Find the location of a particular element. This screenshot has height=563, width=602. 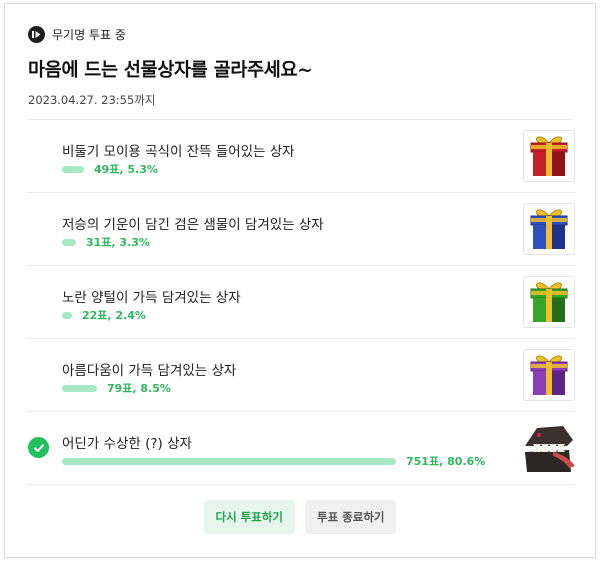

vote-option-label: 노란 양털이 가득 담겨있는 상자 is located at coordinates (151, 298).